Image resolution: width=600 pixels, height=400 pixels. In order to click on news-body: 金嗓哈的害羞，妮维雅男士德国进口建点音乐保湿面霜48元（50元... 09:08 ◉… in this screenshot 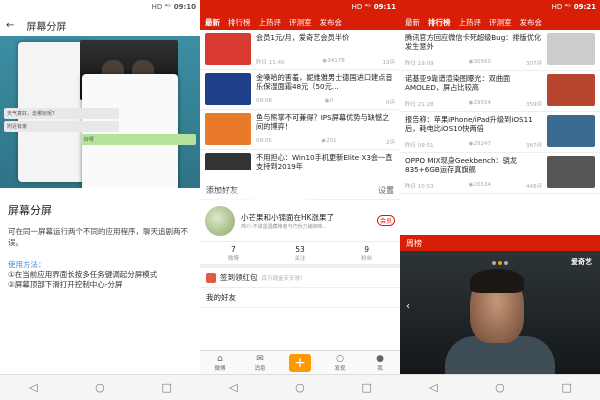, I will do `click(325, 89)`.